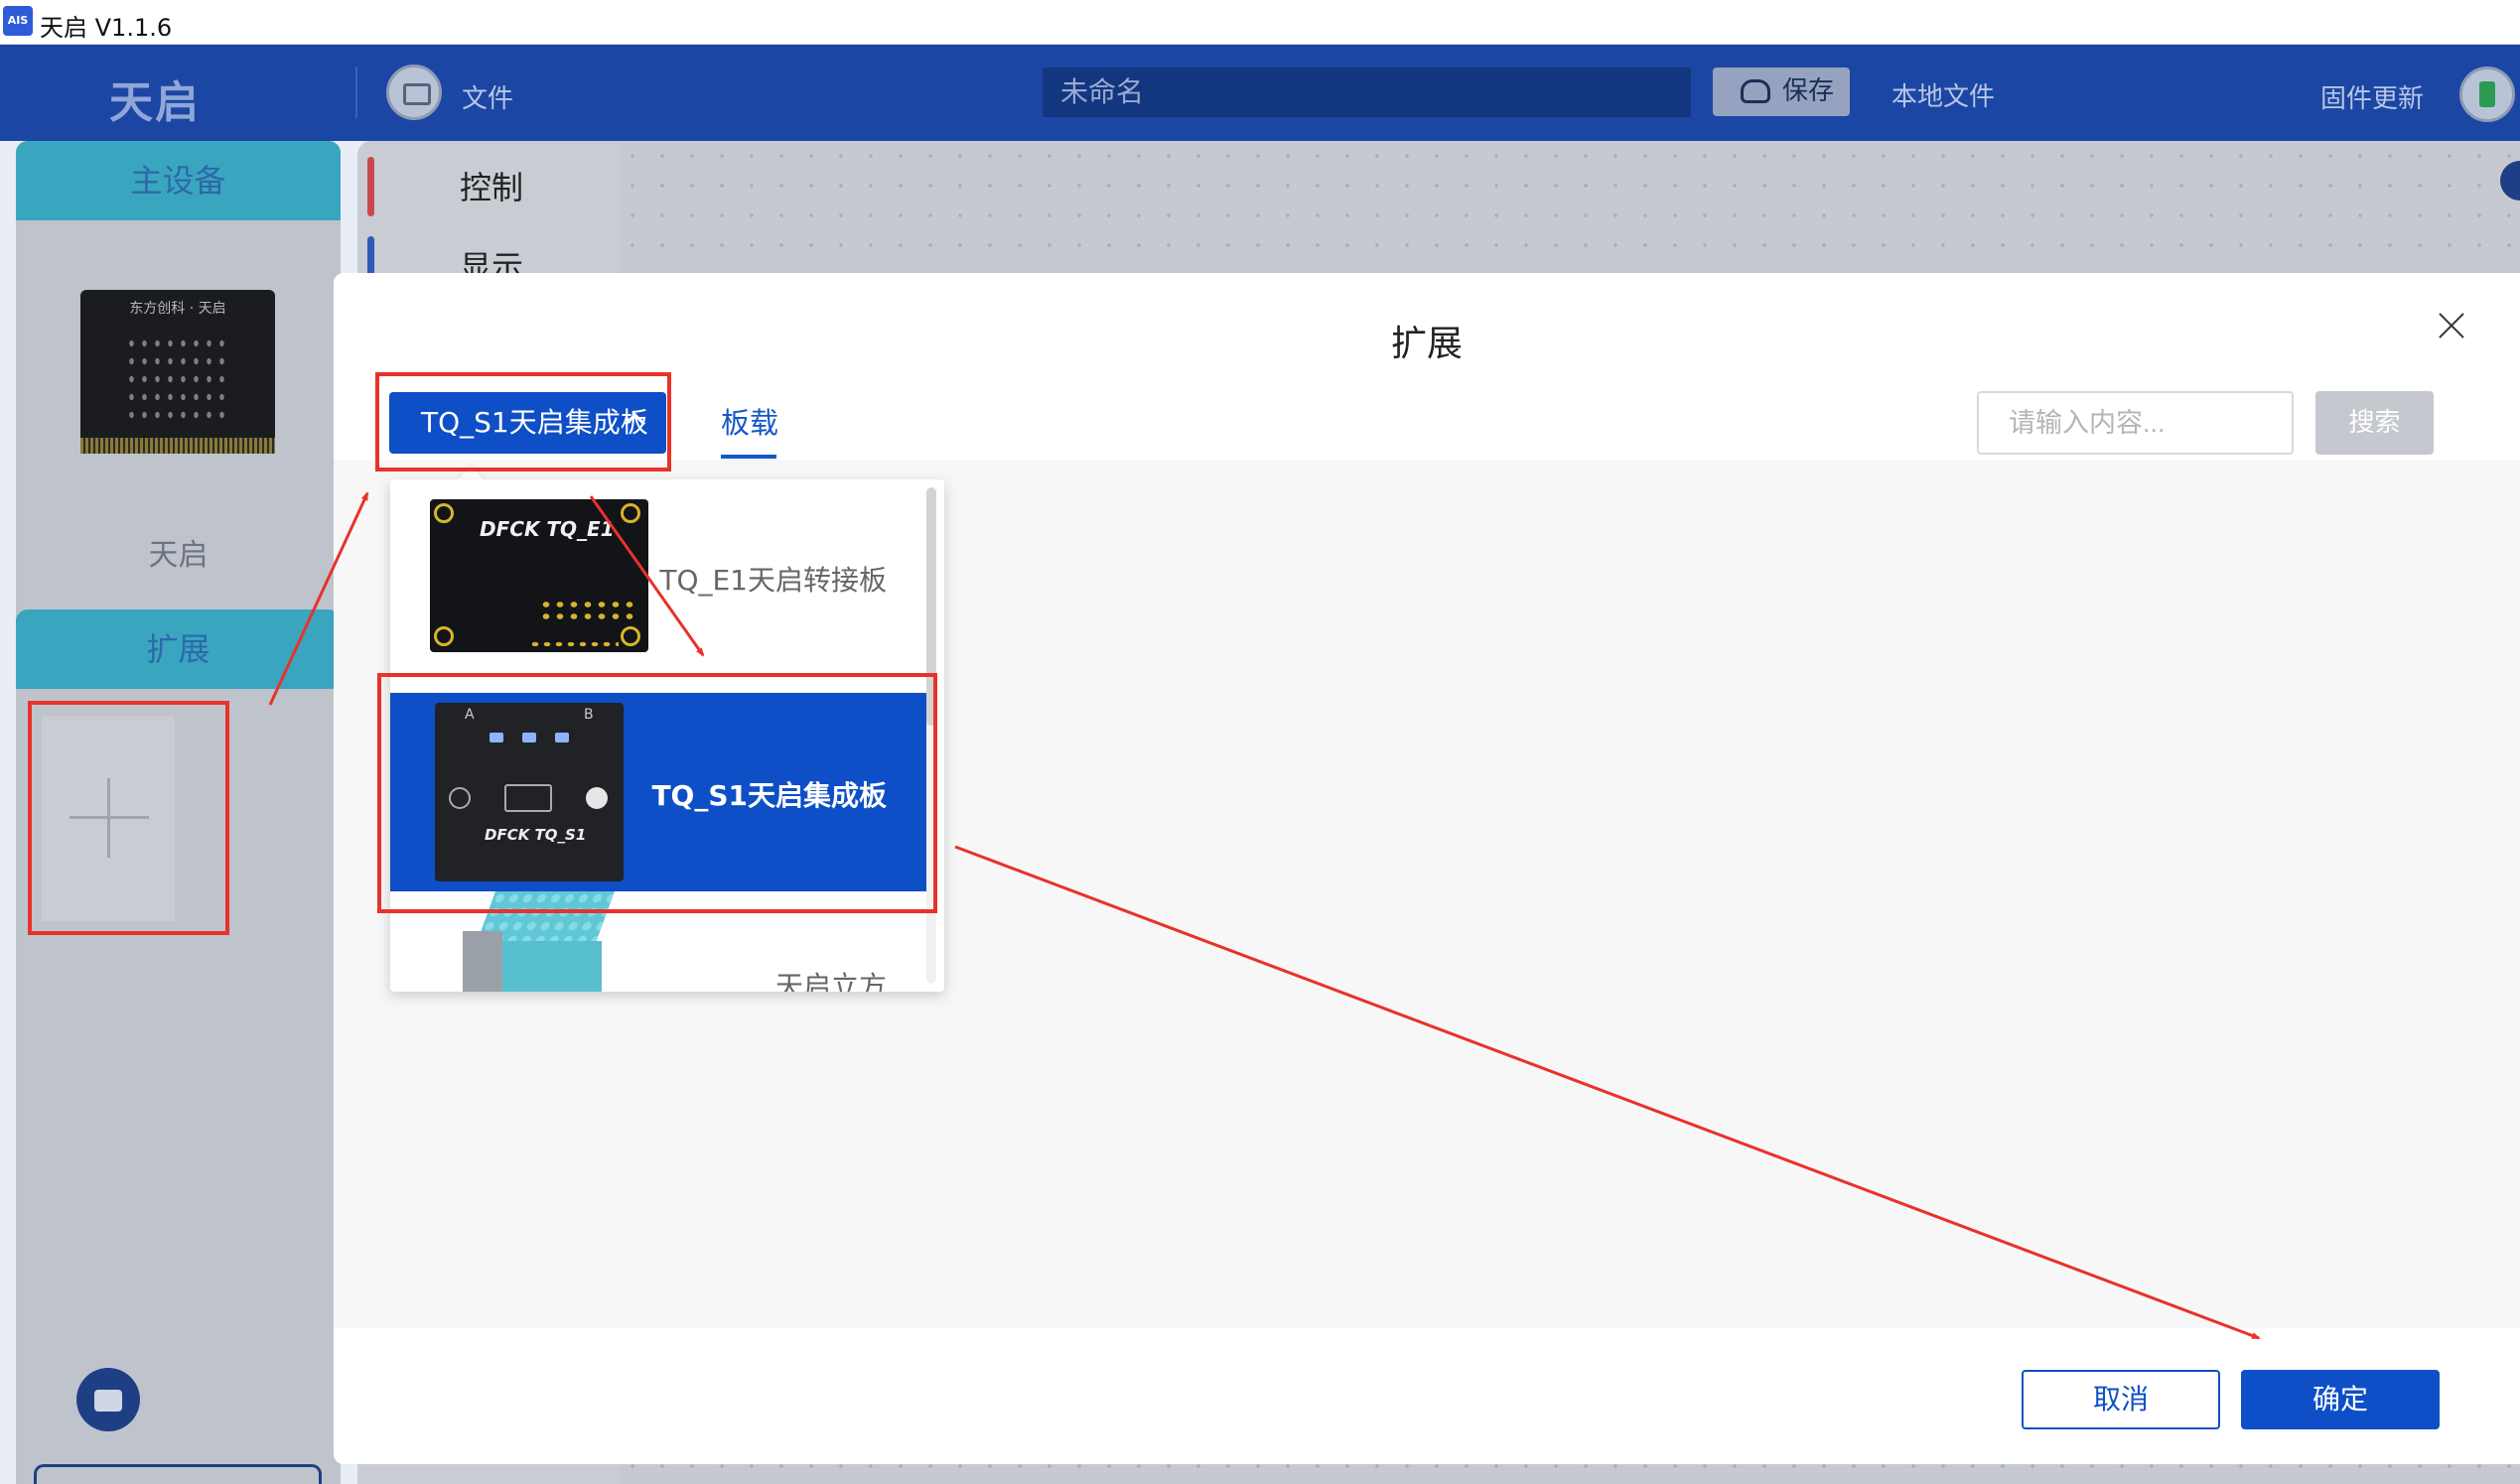 The image size is (2520, 1484). I want to click on cube-side, so click(482, 961).